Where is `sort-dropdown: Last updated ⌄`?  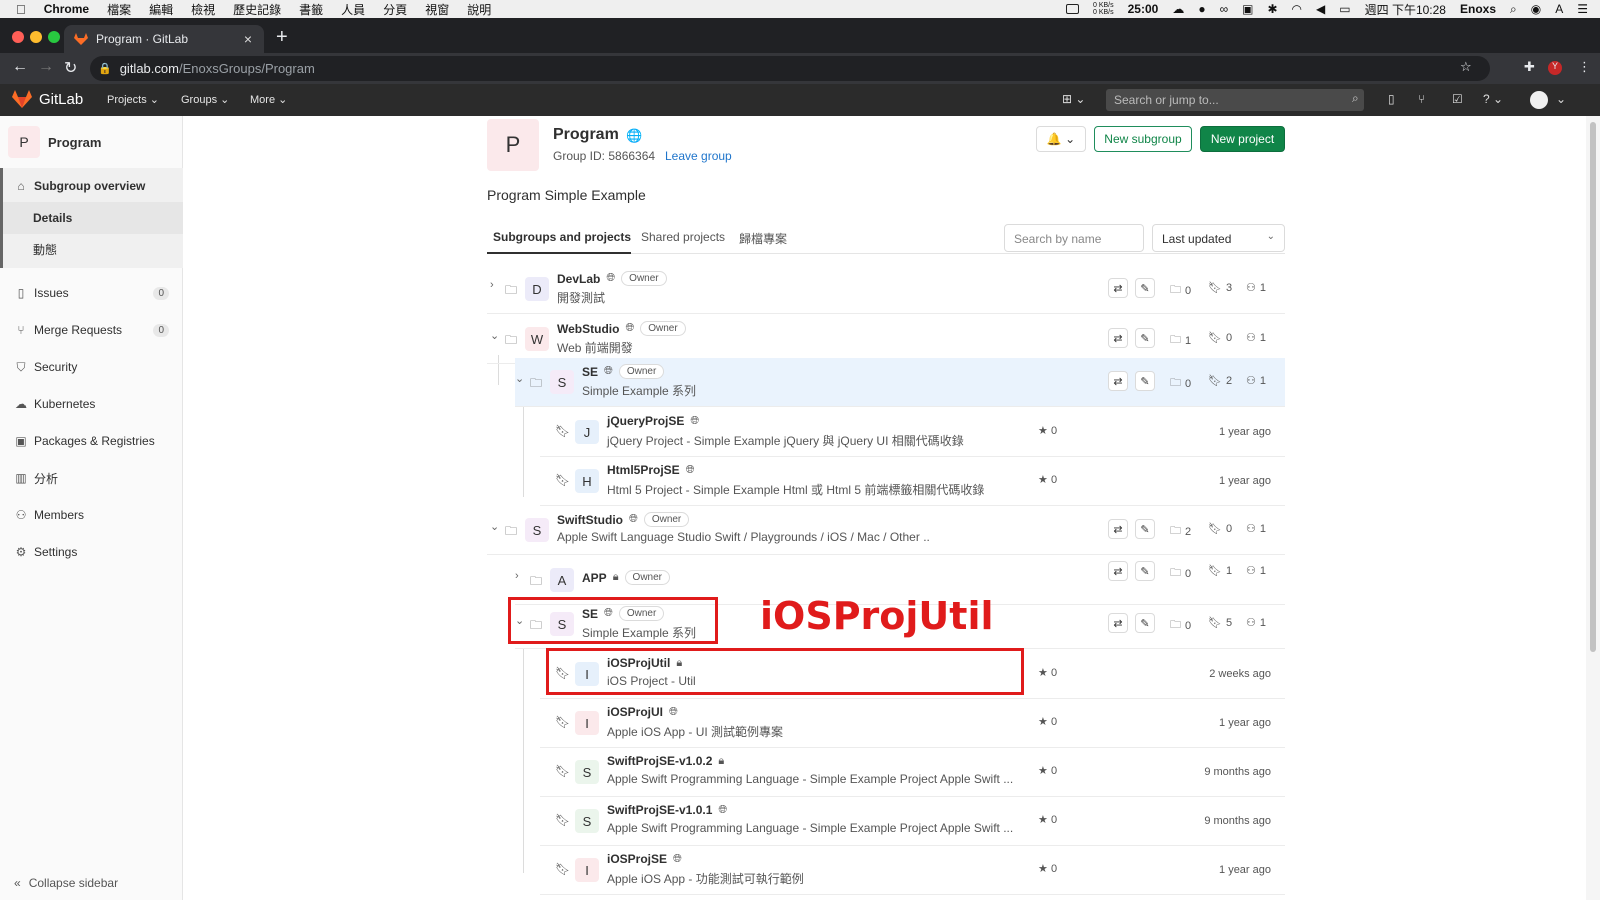
sort-dropdown: Last updated ⌄ is located at coordinates (1218, 238).